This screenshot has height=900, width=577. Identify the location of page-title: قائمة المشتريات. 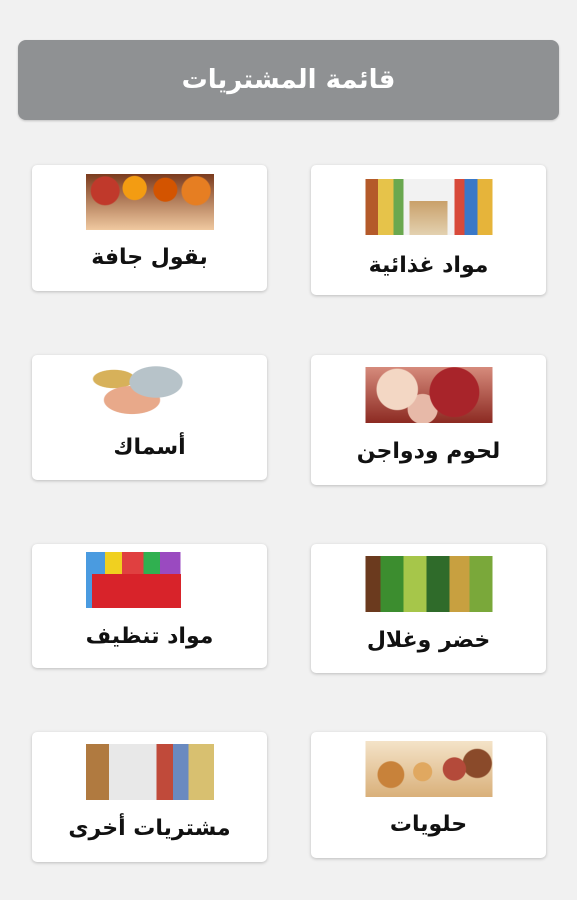
(288, 80).